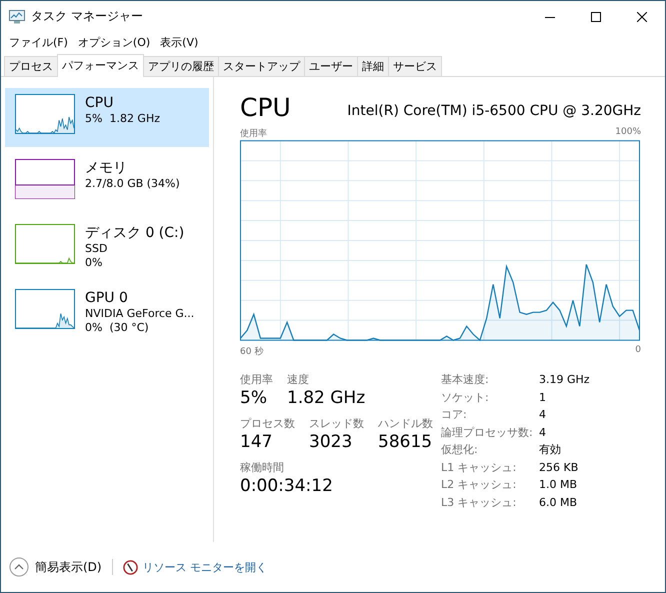 The width and height of the screenshot is (666, 593). I want to click on maximize-icon, so click(596, 17).